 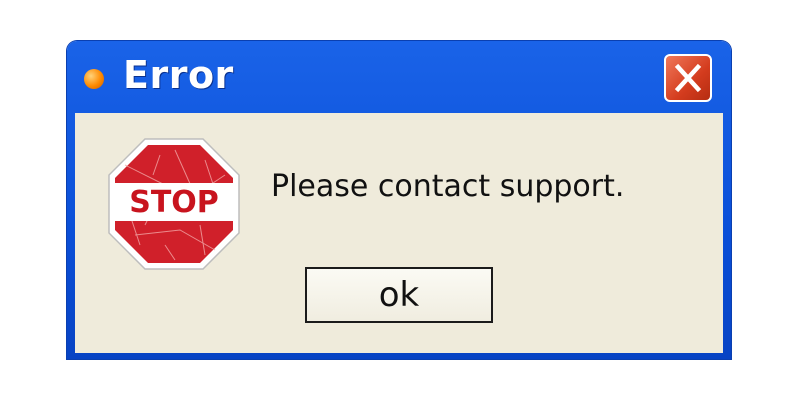 I want to click on stop-sign-text: STOP, so click(x=174, y=202).